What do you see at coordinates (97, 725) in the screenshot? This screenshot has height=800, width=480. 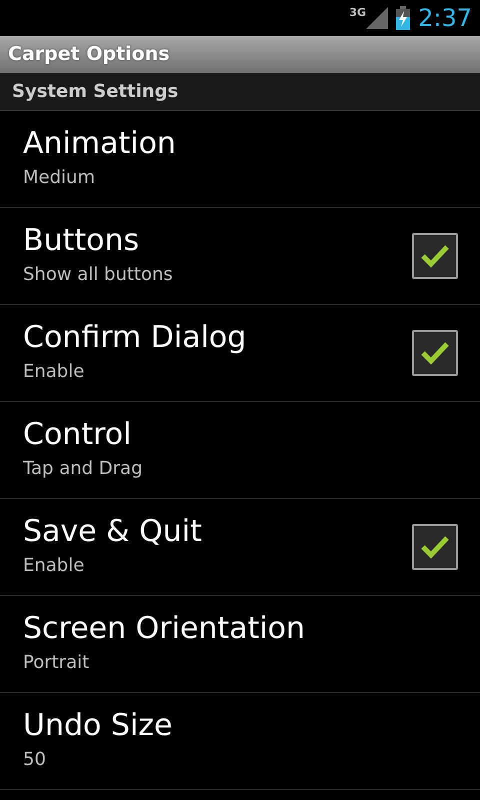 I see `setting-title: Undo Size` at bounding box center [97, 725].